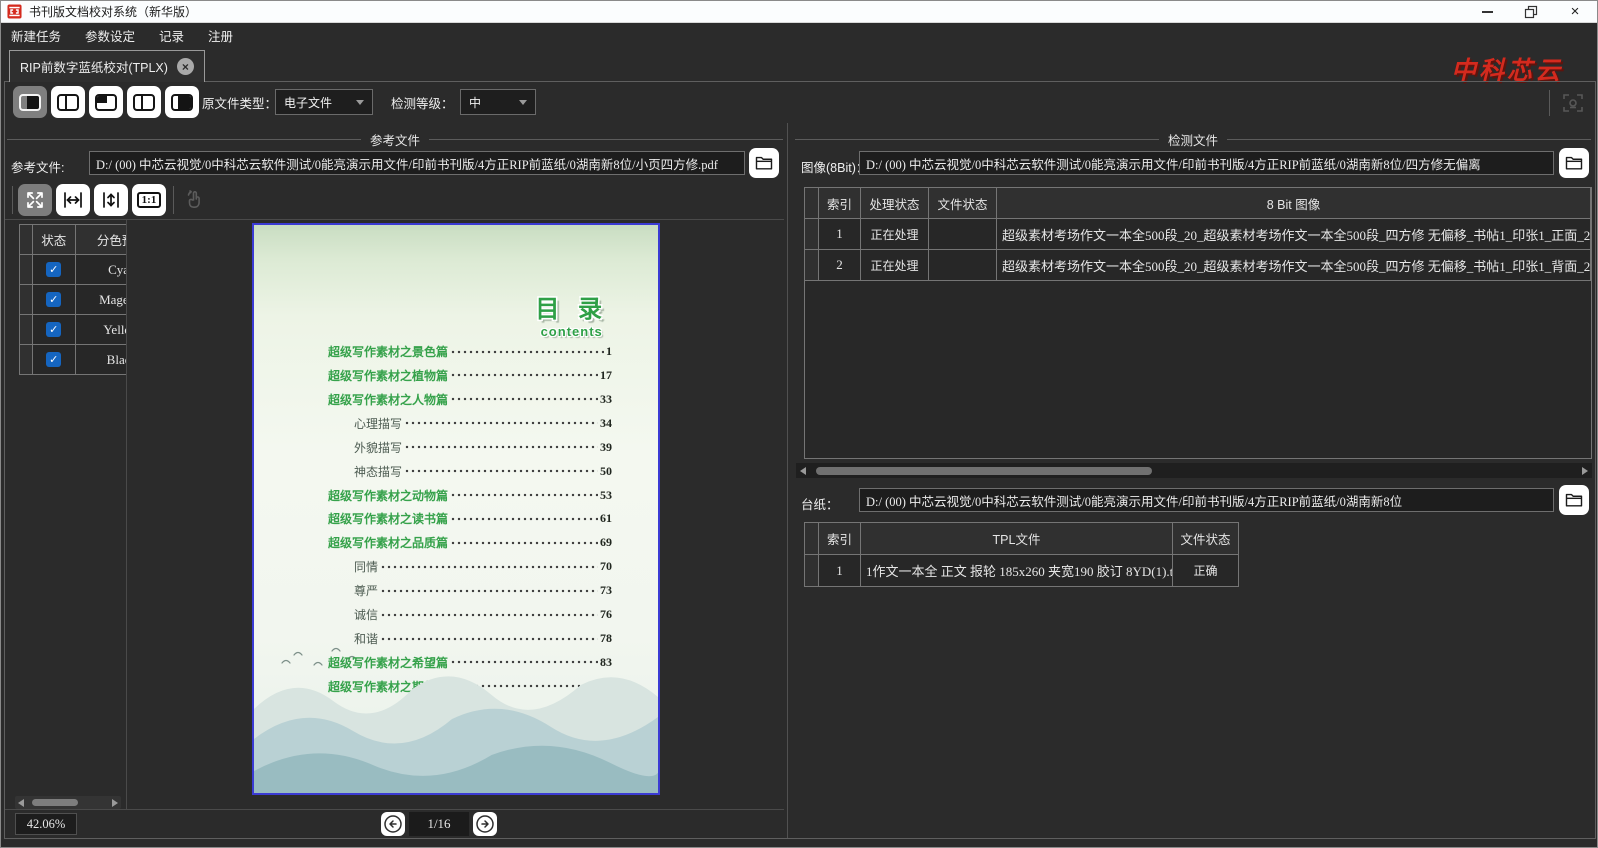 The image size is (1598, 848). I want to click on toc-label: 超级写作素材之景色篇, so click(388, 352).